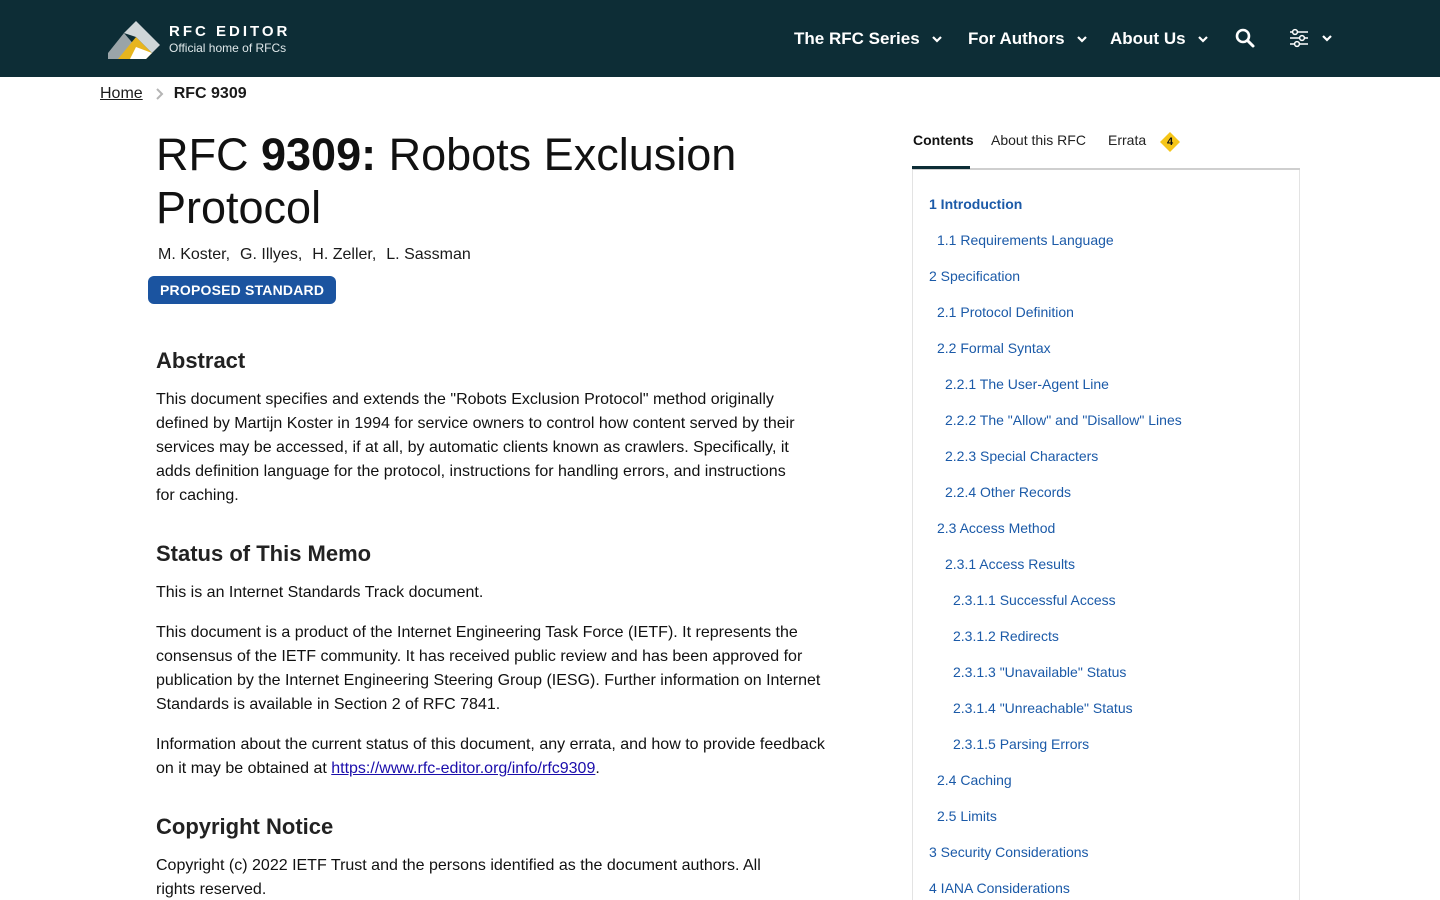 Image resolution: width=1440 pixels, height=900 pixels. Describe the element at coordinates (1299, 38) in the screenshot. I see `sliders-icon` at that location.